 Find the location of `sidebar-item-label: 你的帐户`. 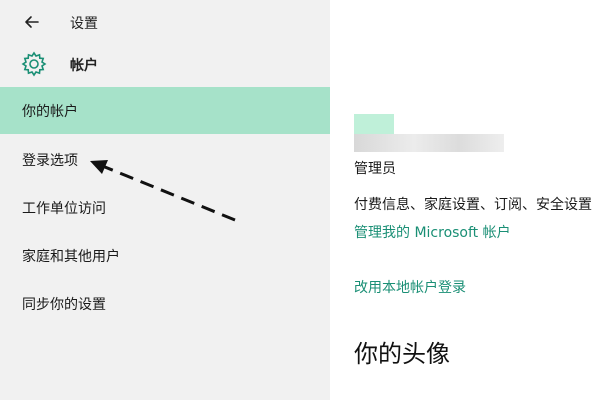

sidebar-item-label: 你的帐户 is located at coordinates (50, 112).